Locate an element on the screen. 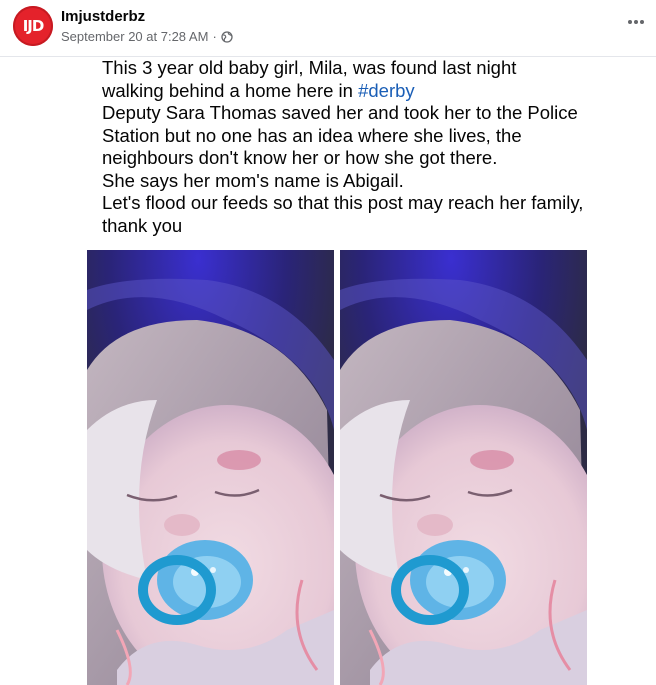  more-options-icon is located at coordinates (636, 22).